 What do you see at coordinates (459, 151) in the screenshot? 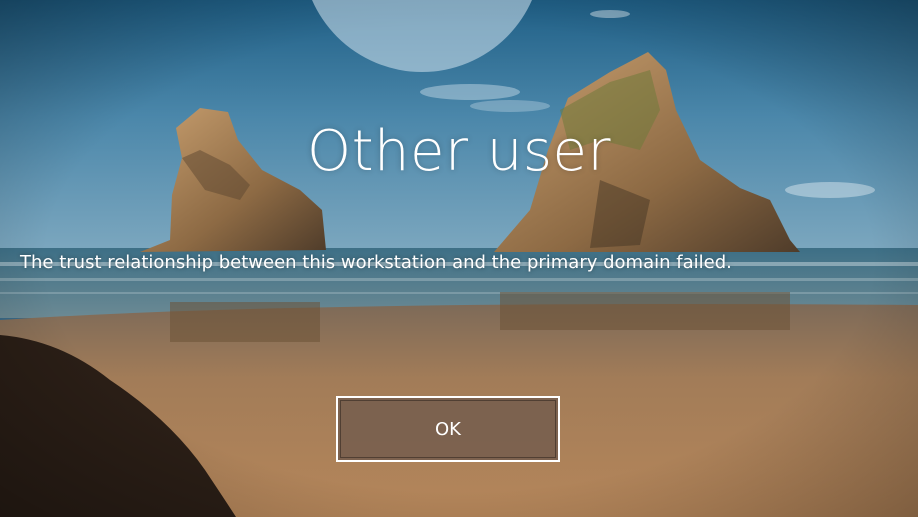
I see `user-name-heading: Other user` at bounding box center [459, 151].